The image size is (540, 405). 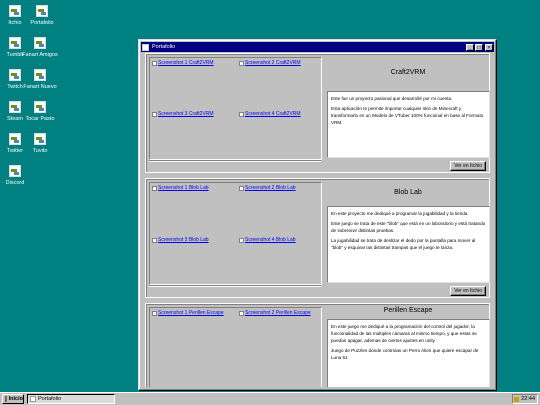 I want to click on screenshot-link: Screenshot 2 Perillen Escape, so click(x=275, y=313).